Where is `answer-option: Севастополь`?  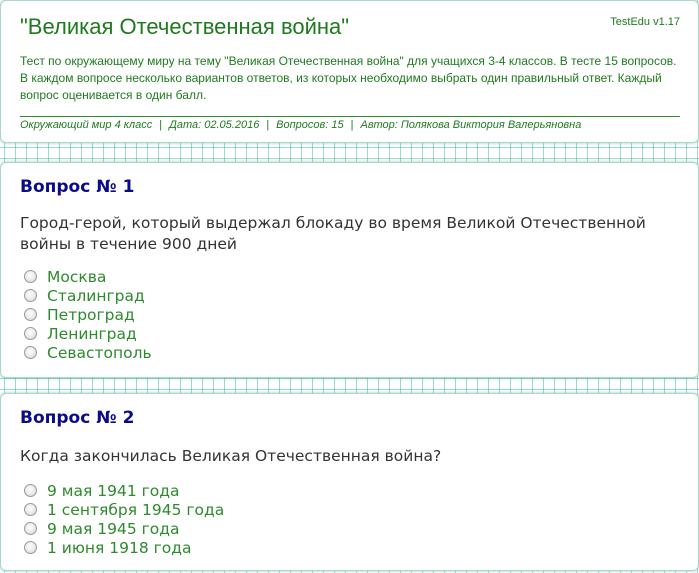
answer-option: Севастополь is located at coordinates (88, 352).